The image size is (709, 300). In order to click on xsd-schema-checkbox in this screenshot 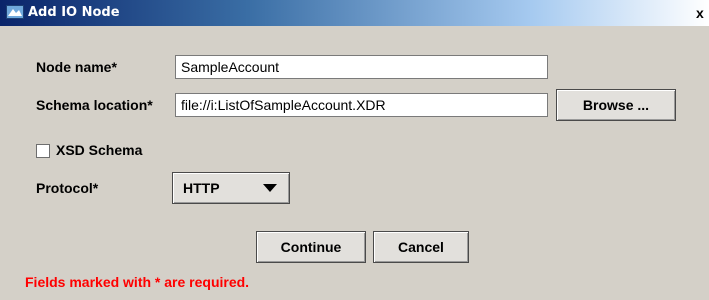, I will do `click(43, 151)`.